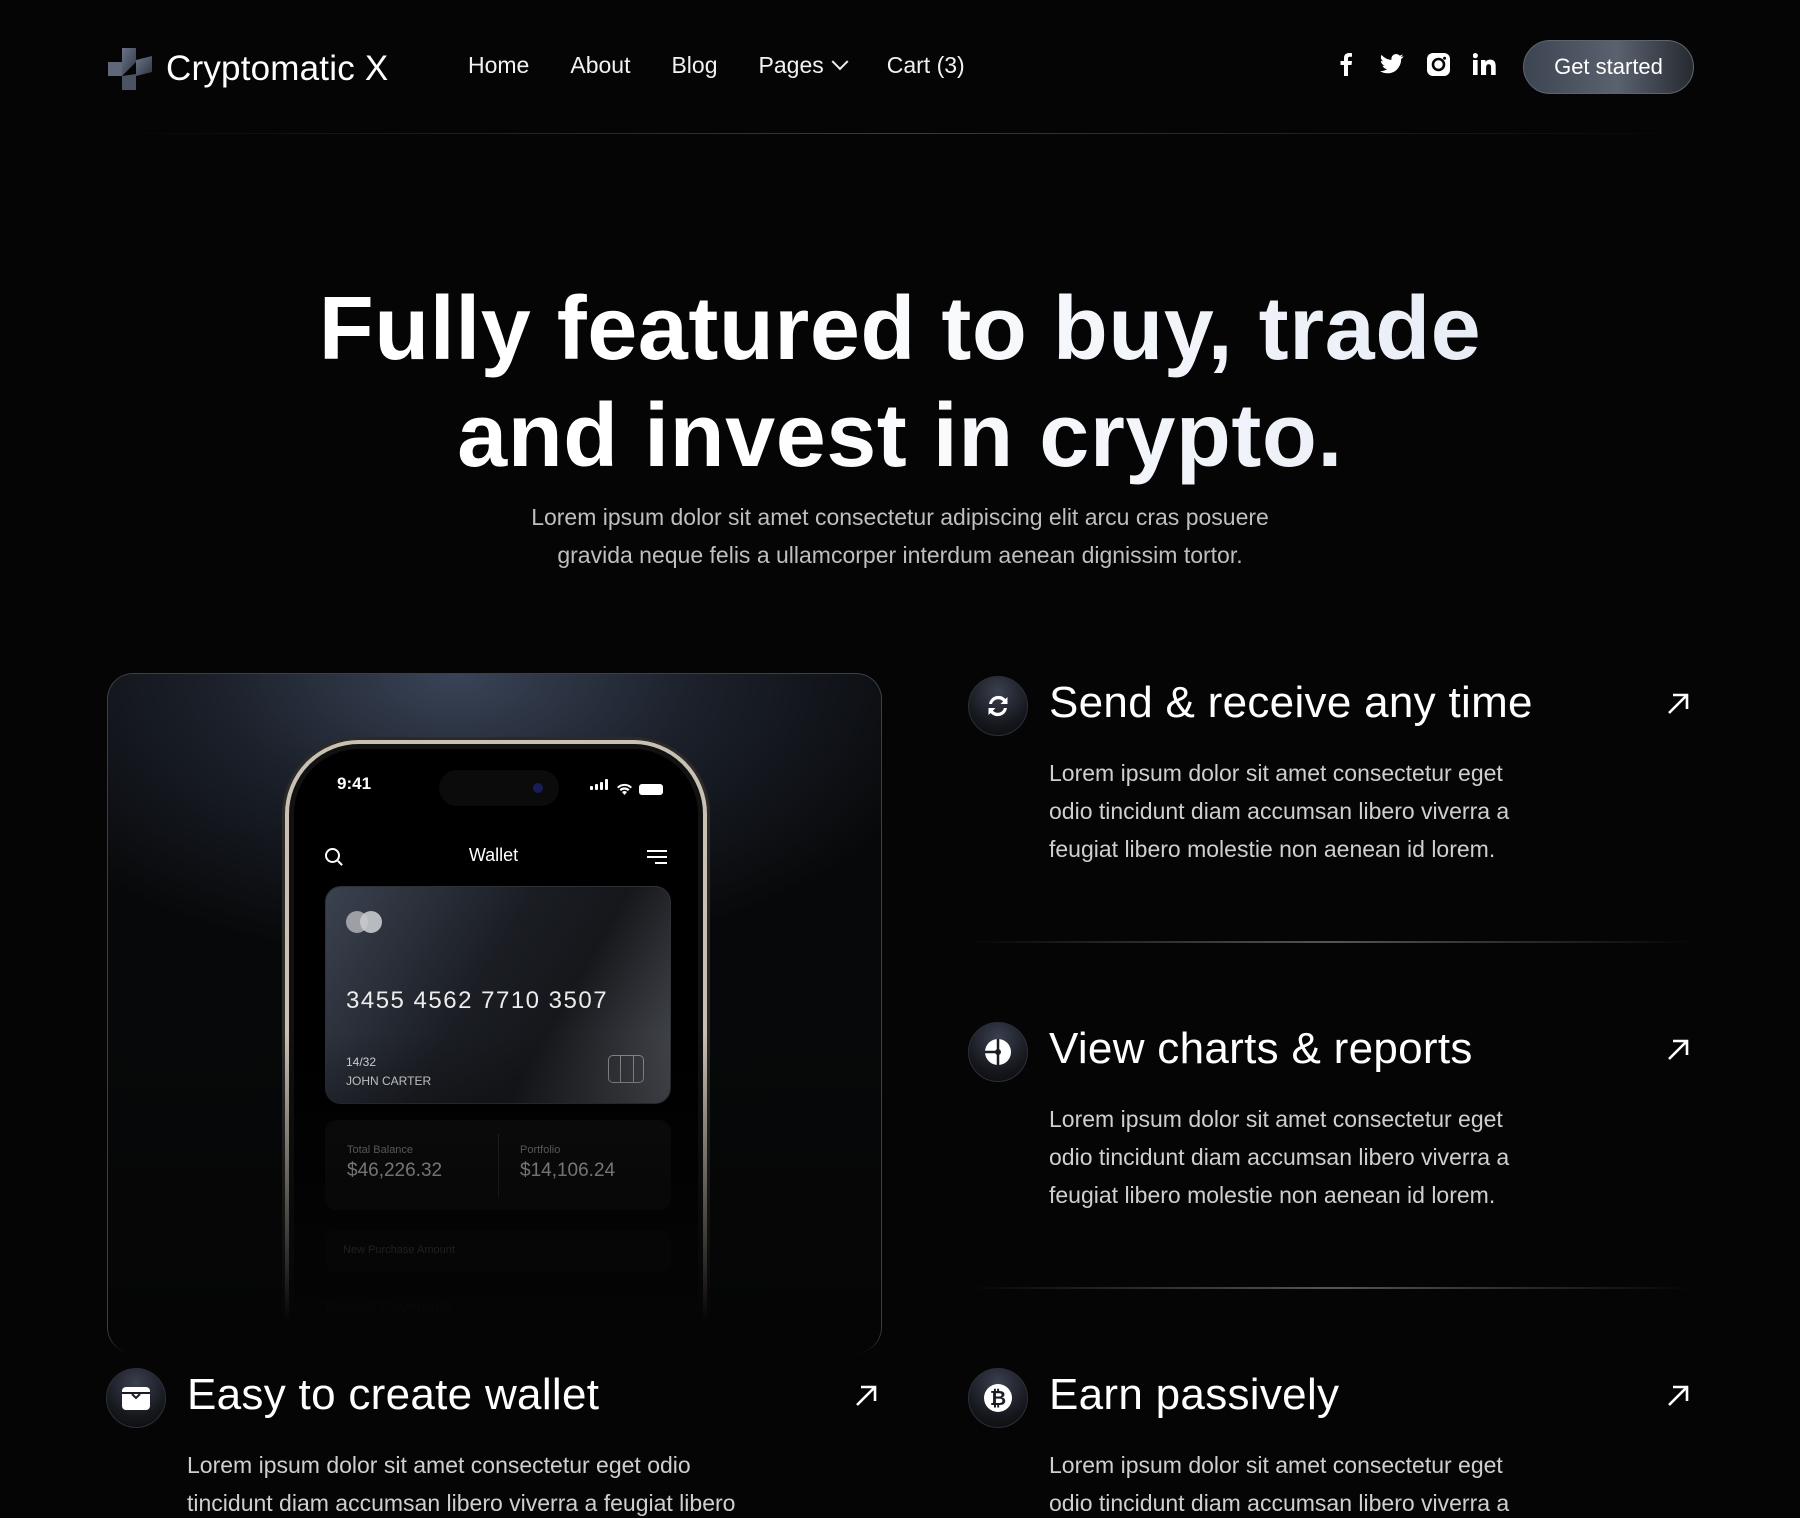 The height and width of the screenshot is (1518, 1800). I want to click on signal-icon, so click(600, 786).